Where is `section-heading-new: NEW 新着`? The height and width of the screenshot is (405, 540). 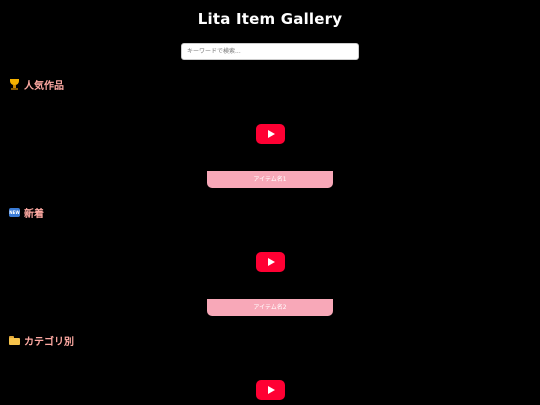 section-heading-new: NEW 新着 is located at coordinates (26, 212).